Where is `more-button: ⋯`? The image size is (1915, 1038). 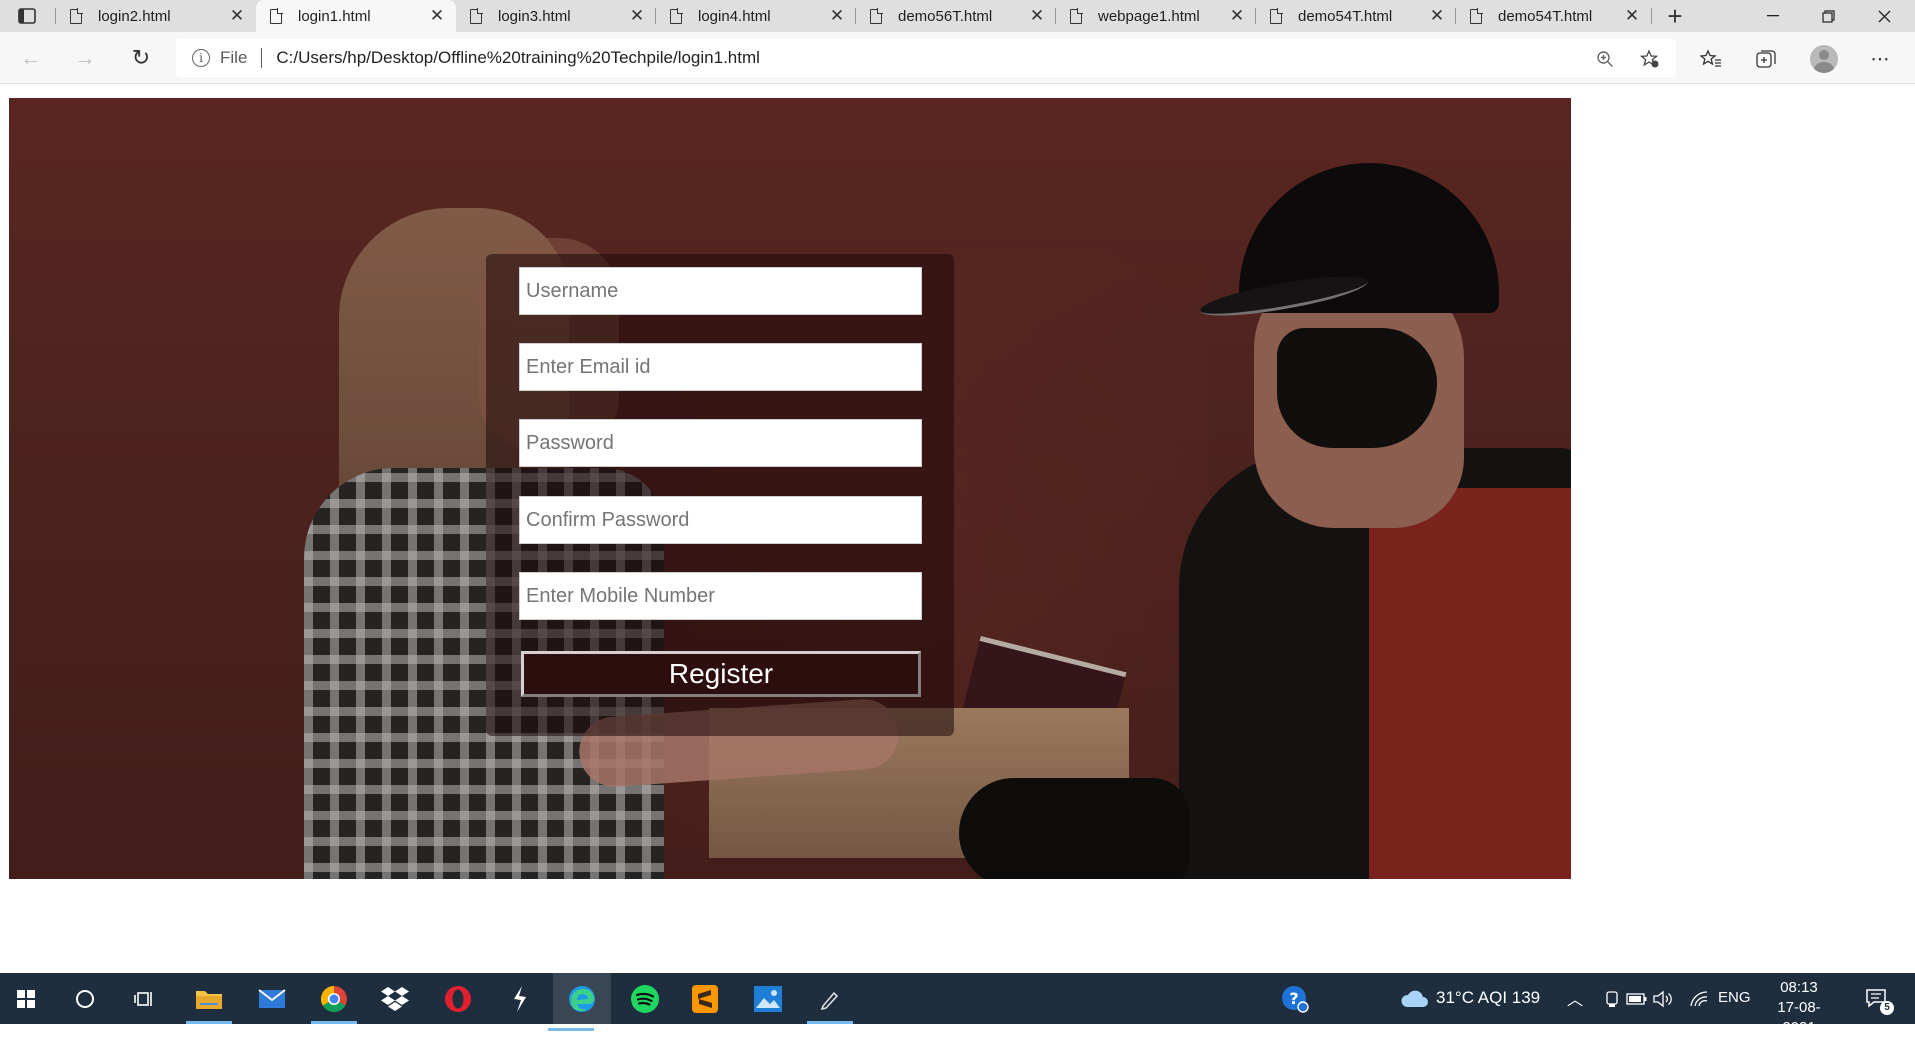
more-button: ⋯ is located at coordinates (1880, 59).